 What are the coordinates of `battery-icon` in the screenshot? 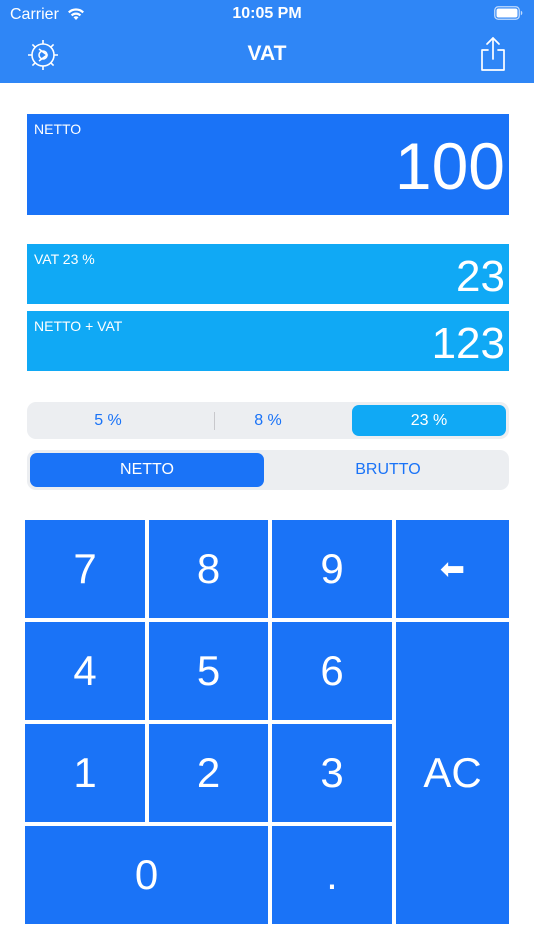 It's located at (508, 13).